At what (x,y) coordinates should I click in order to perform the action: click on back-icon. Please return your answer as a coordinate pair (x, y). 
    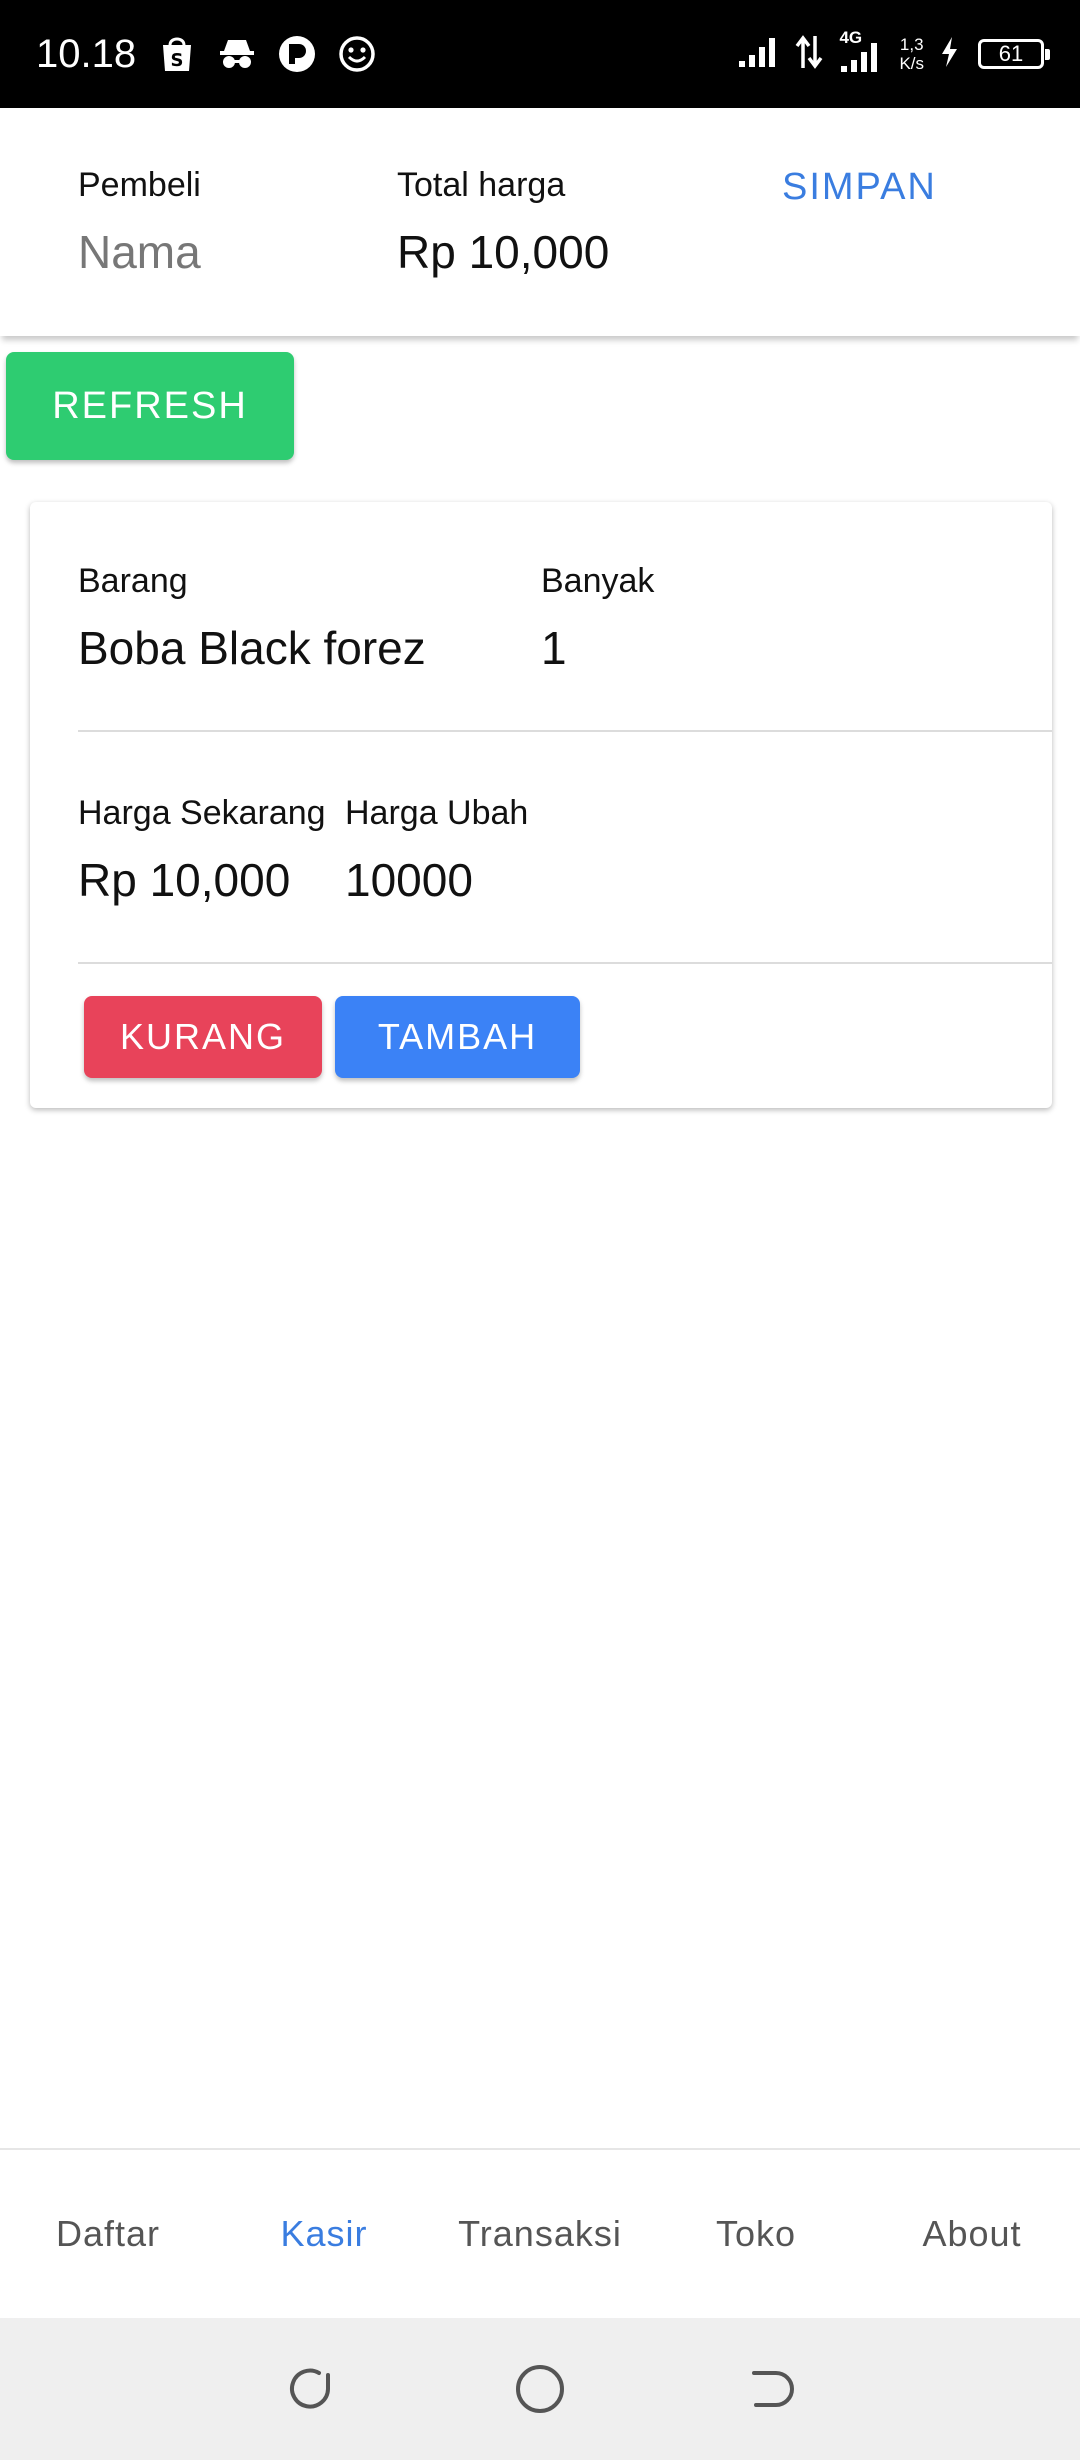
    Looking at the image, I should click on (770, 2389).